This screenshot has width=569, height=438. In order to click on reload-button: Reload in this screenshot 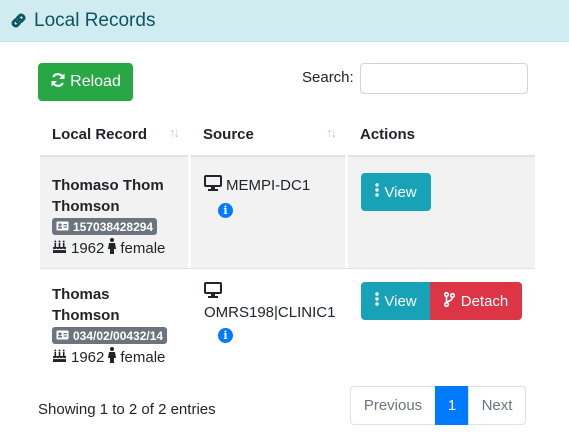, I will do `click(85, 82)`.